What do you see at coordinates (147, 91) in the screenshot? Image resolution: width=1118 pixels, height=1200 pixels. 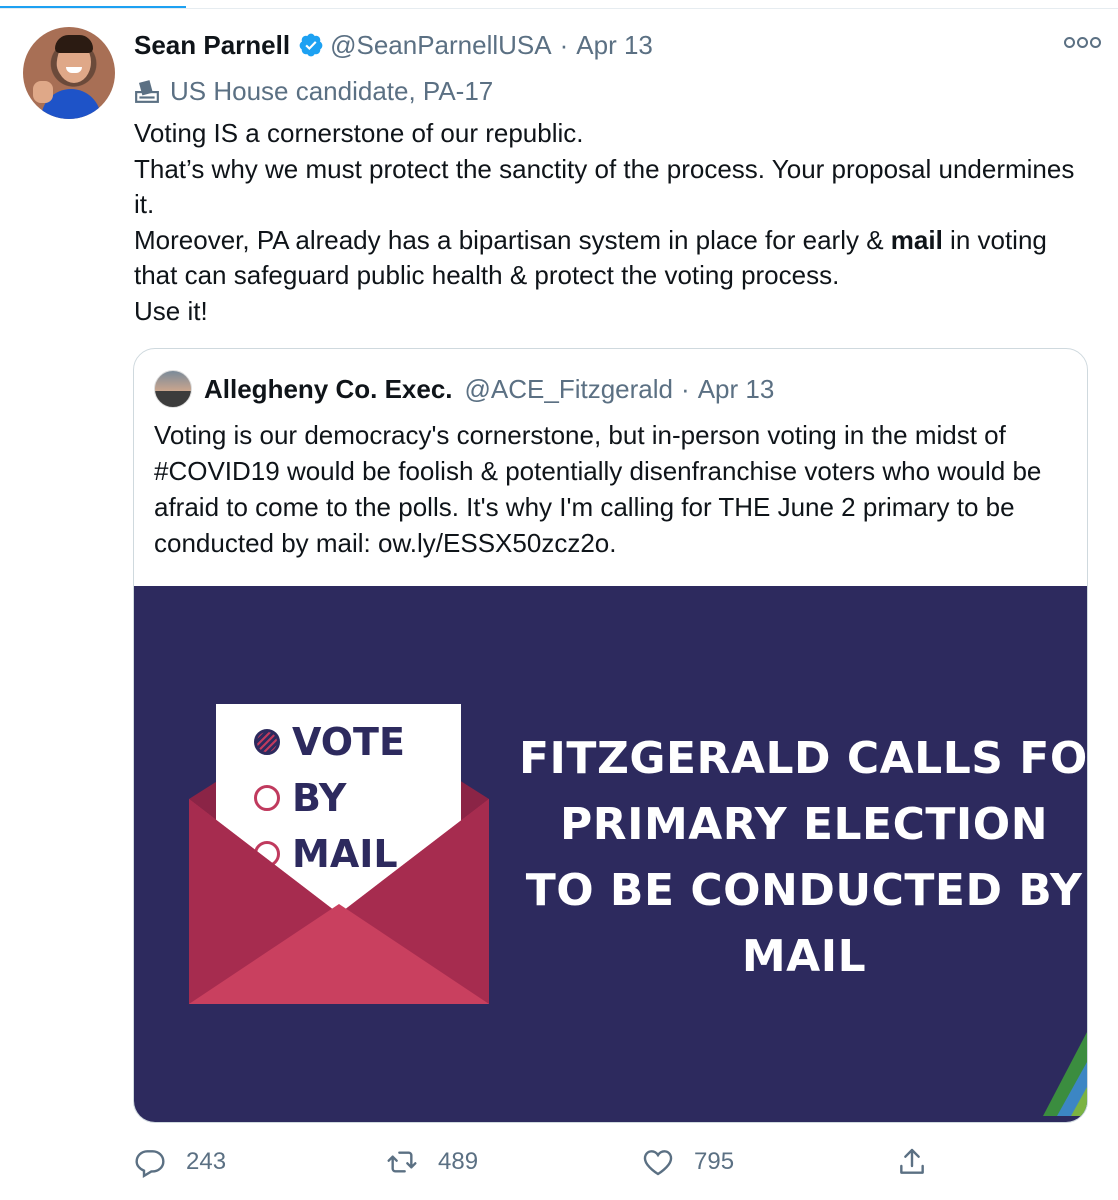 I see `ballot-box-icon` at bounding box center [147, 91].